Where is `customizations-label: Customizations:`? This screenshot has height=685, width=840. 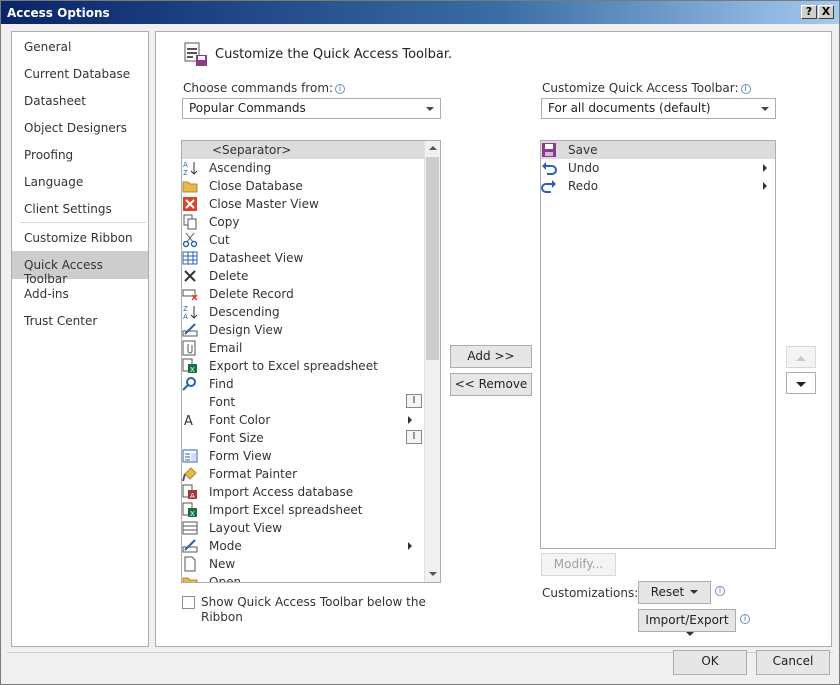
customizations-label: Customizations: is located at coordinates (590, 593).